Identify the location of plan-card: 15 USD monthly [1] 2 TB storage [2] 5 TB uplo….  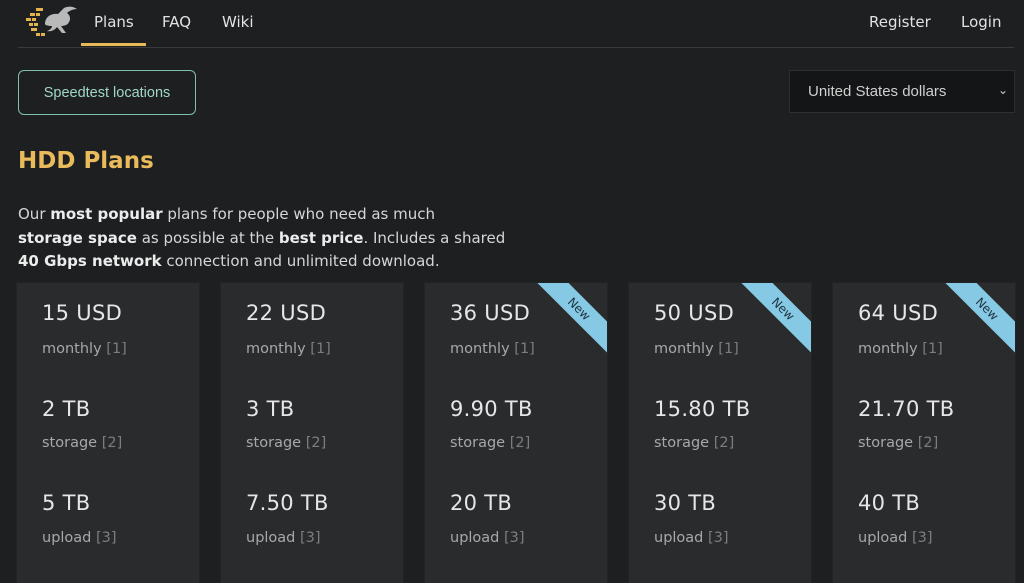
(108, 433).